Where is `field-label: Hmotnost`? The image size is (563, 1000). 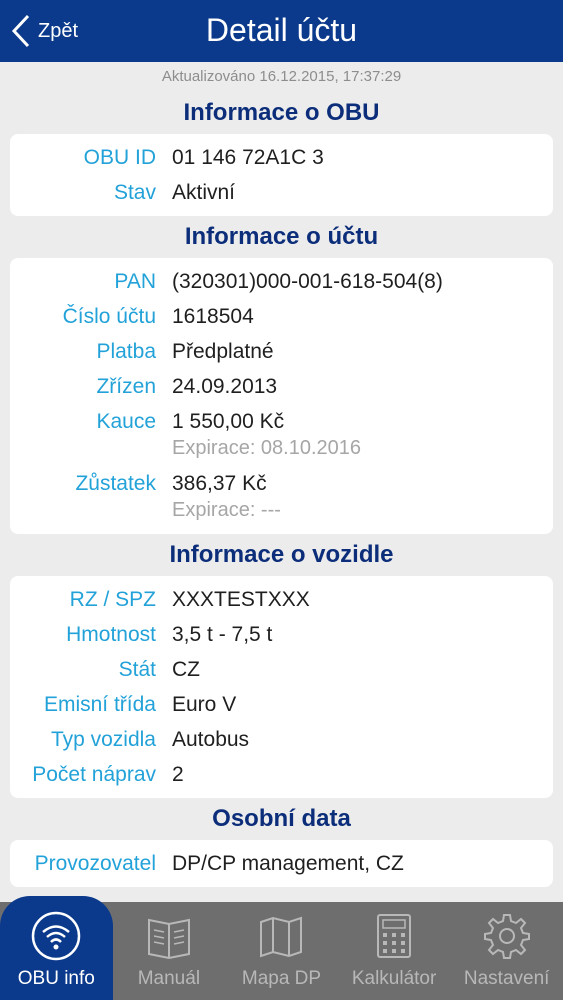
field-label: Hmotnost is located at coordinates (111, 634).